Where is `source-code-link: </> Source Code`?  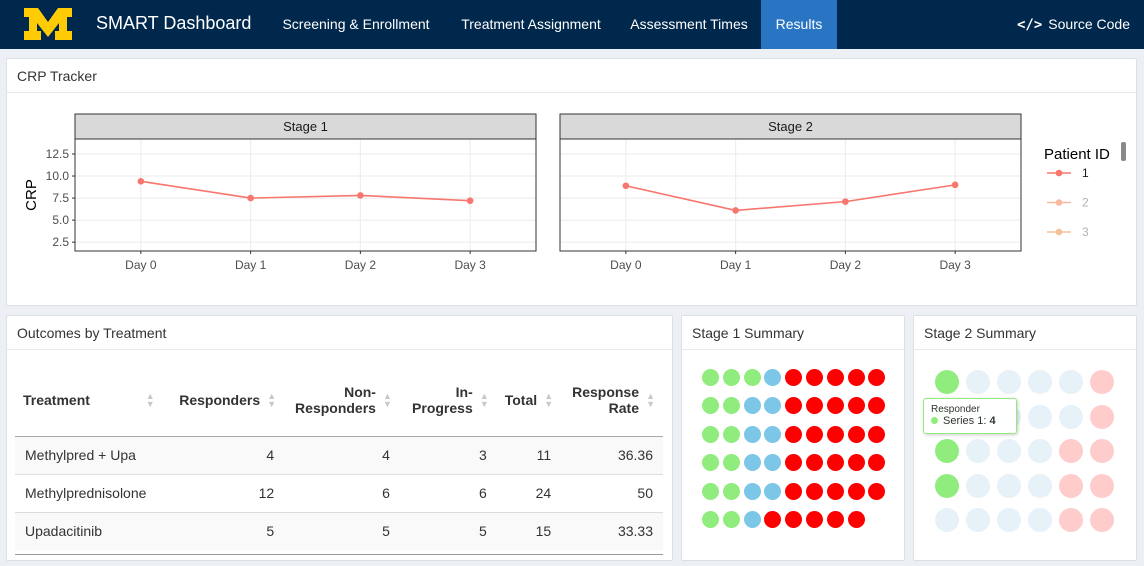
source-code-link: </> Source Code is located at coordinates (1073, 24).